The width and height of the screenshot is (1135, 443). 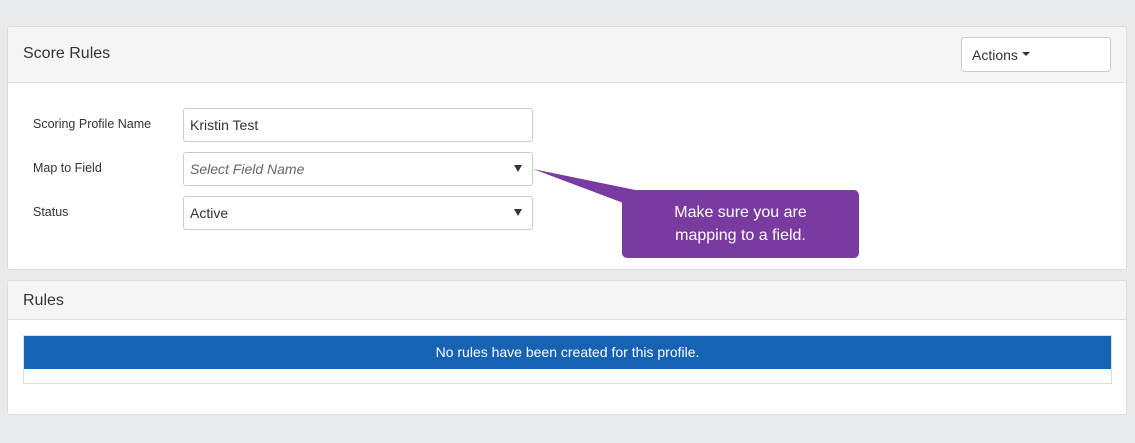 I want to click on profile-name-label: Scoring Profile Name, so click(x=92, y=124).